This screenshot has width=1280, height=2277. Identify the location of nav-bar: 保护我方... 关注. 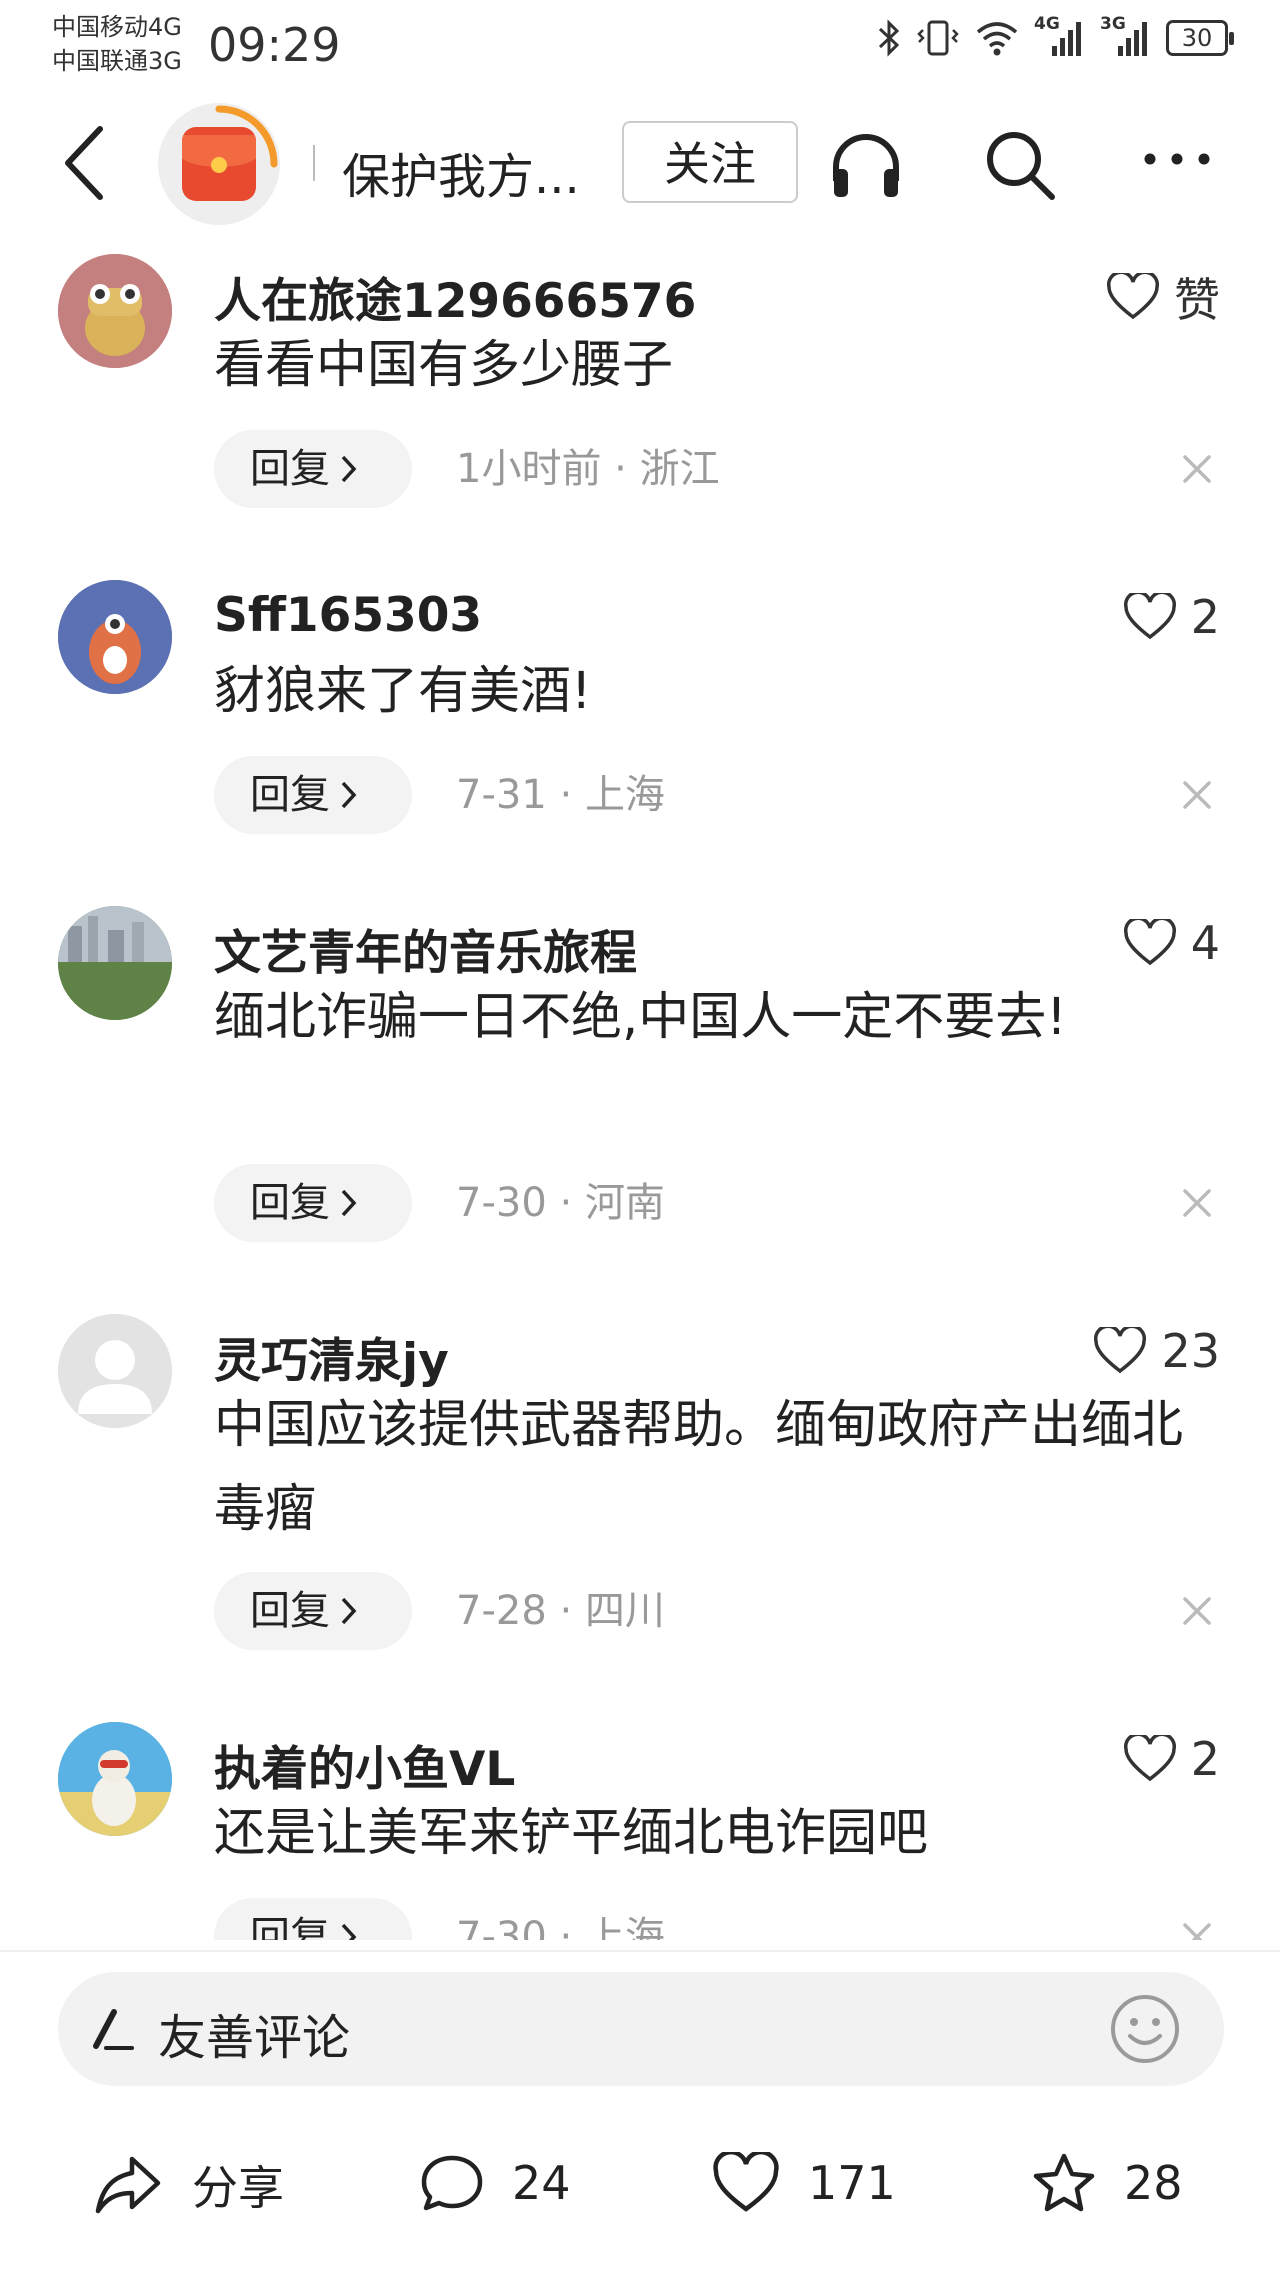
(640, 162).